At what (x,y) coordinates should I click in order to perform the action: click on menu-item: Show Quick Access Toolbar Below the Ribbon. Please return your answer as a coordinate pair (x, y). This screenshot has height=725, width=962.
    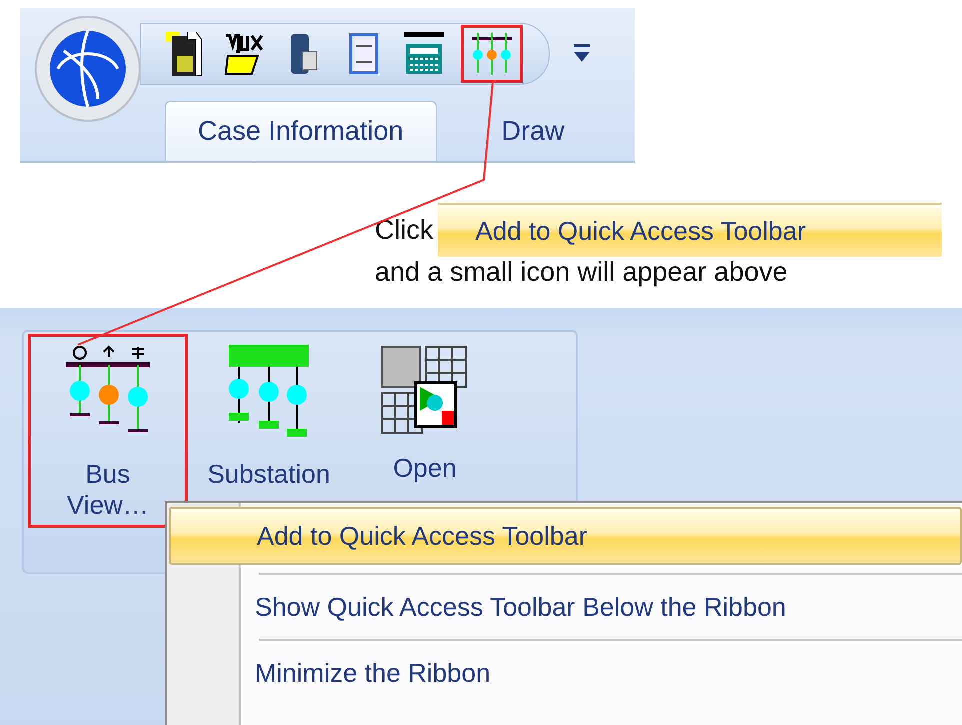
    Looking at the image, I should click on (564, 607).